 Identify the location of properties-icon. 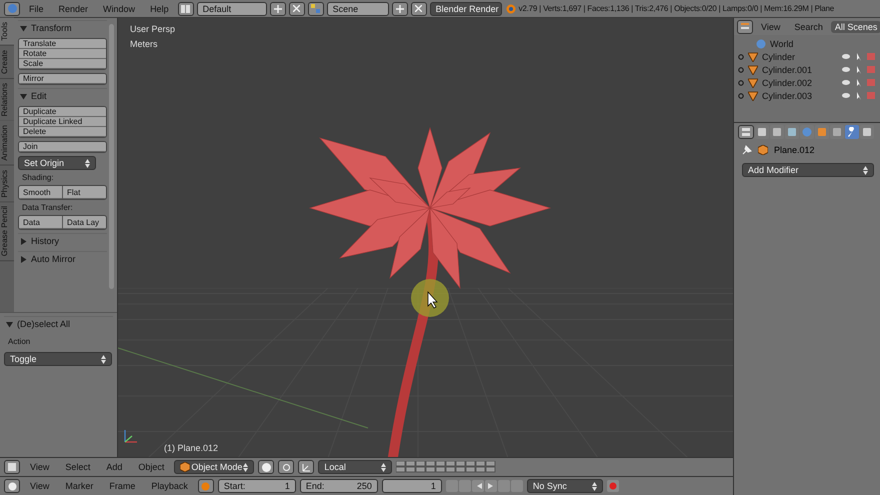
(746, 132).